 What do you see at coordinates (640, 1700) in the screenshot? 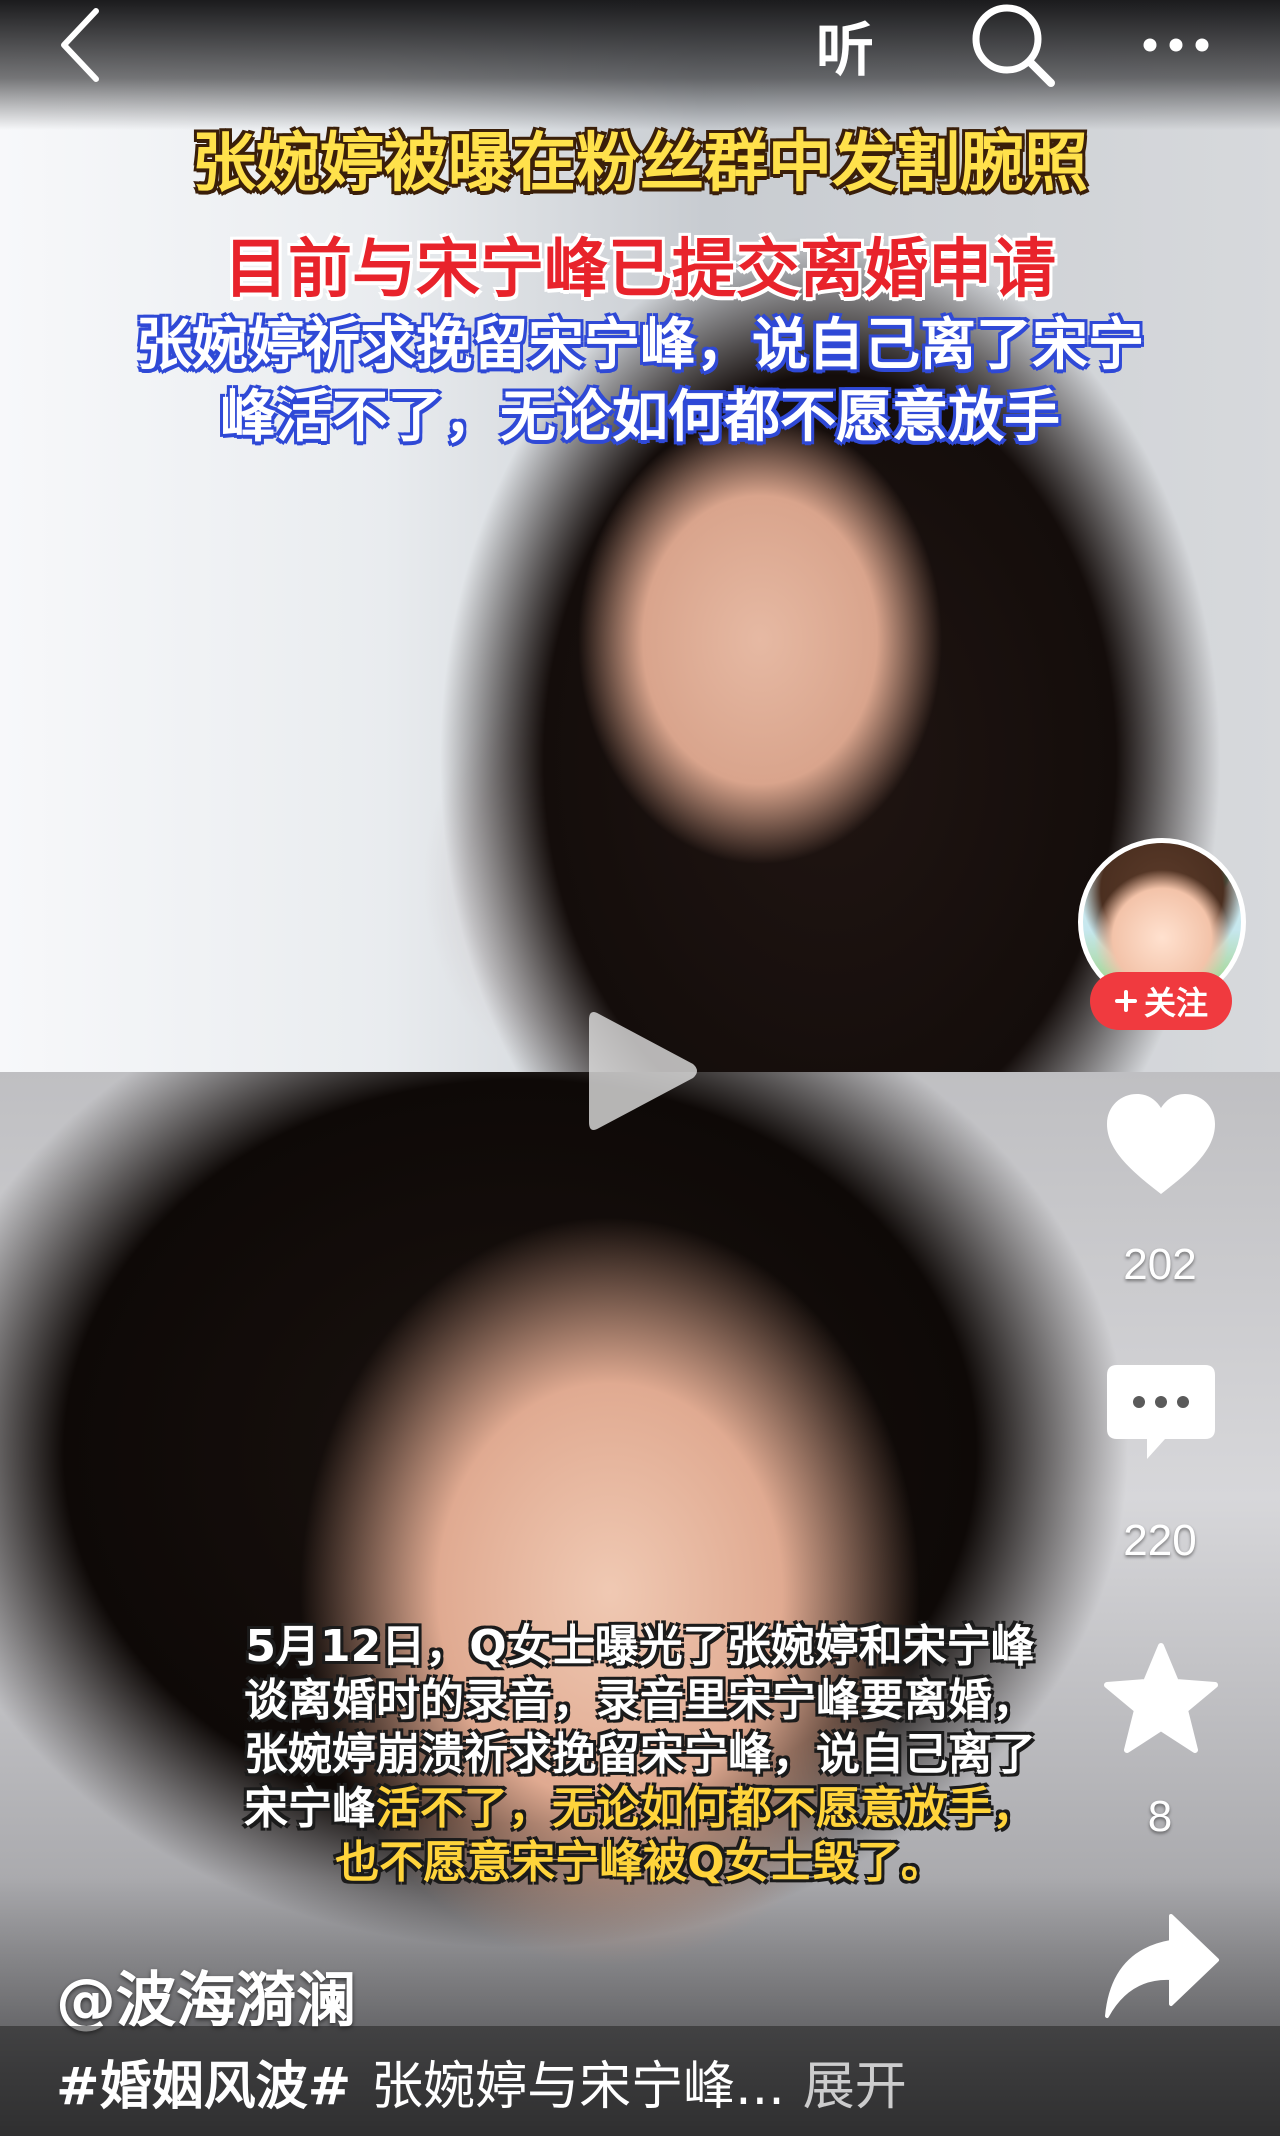
I see `caption-bottom-line2: 谈离婚时的录音，录音里宋宁峰要离婚，` at bounding box center [640, 1700].